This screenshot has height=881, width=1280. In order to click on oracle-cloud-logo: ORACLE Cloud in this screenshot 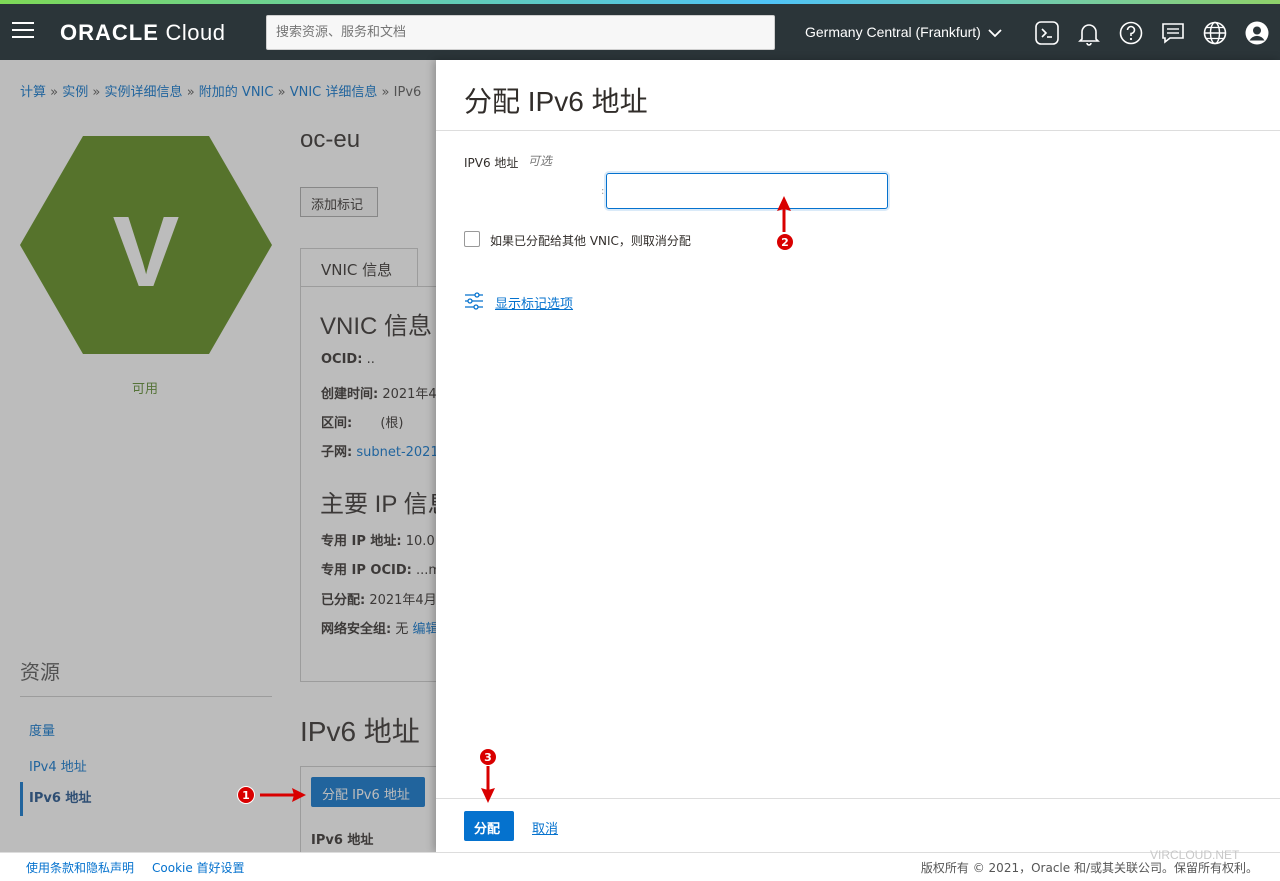, I will do `click(143, 33)`.